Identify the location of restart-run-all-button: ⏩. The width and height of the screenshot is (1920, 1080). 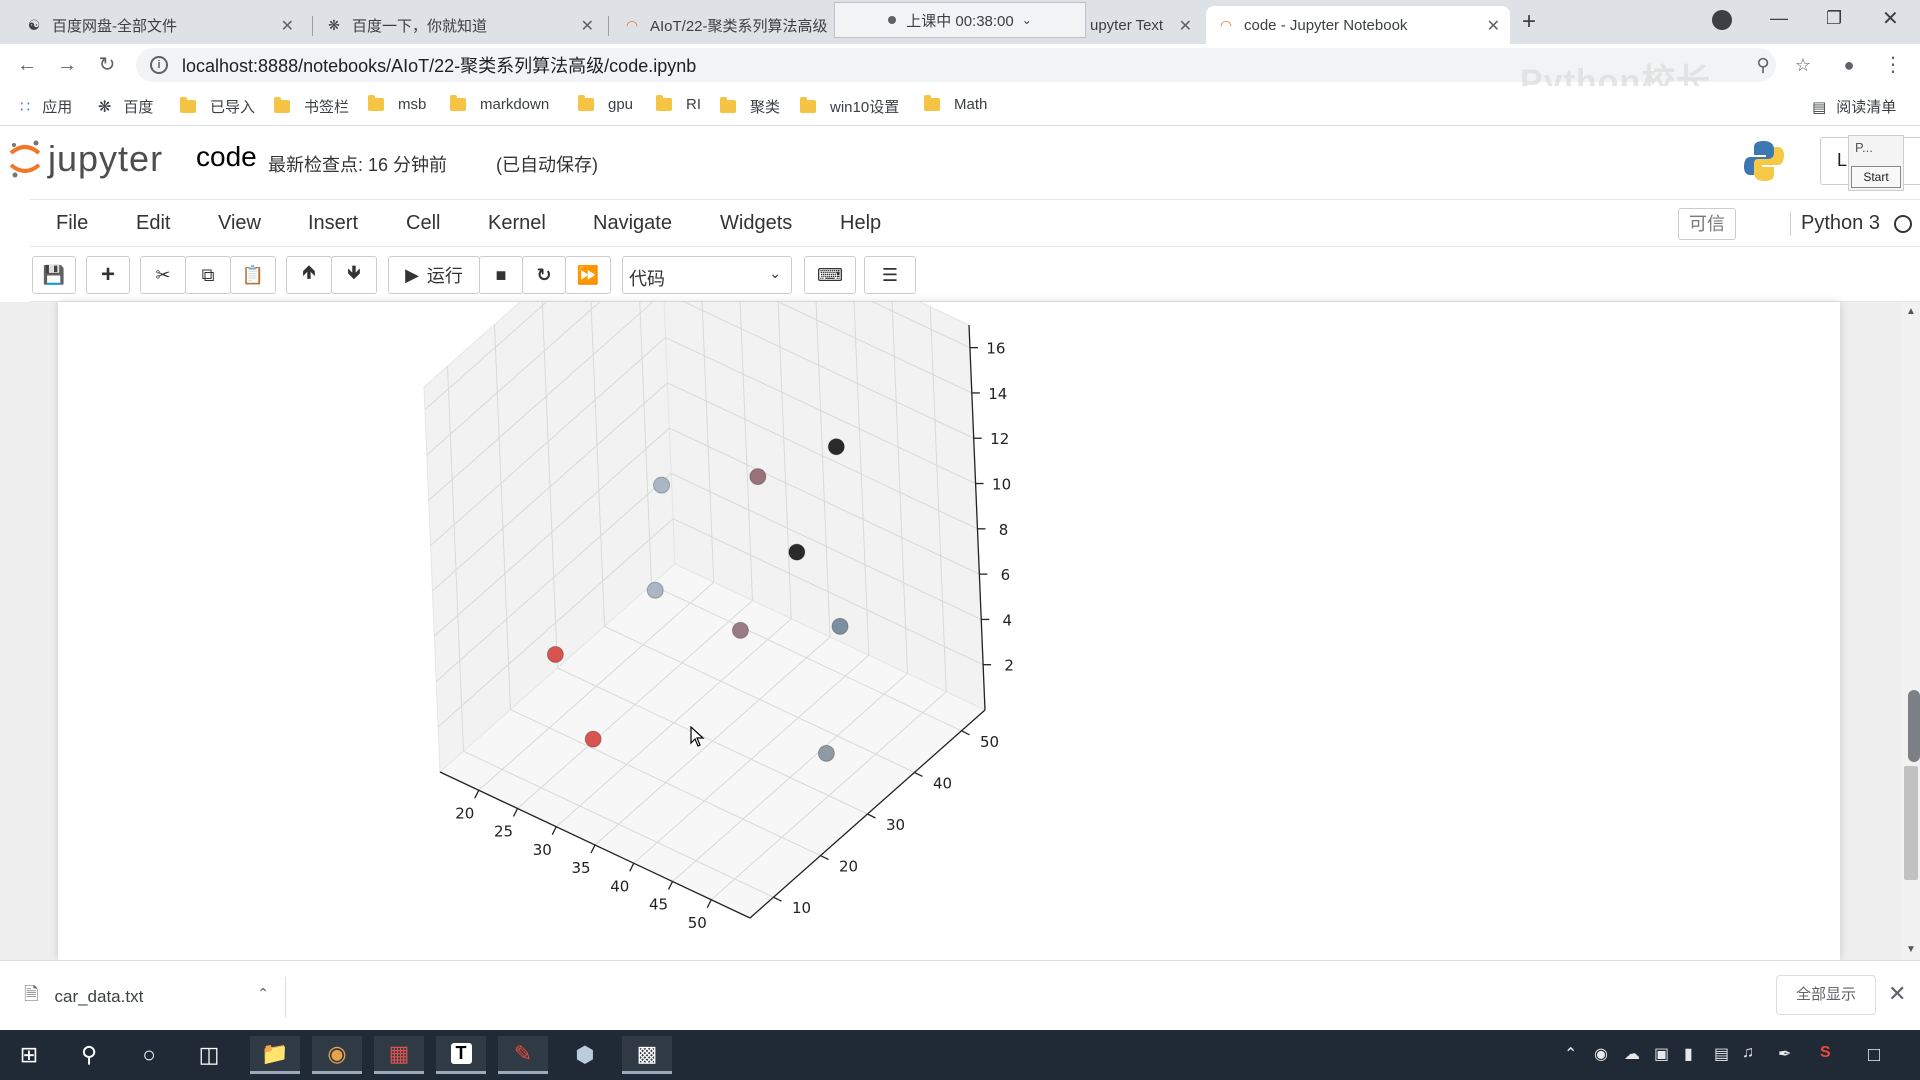
(588, 275).